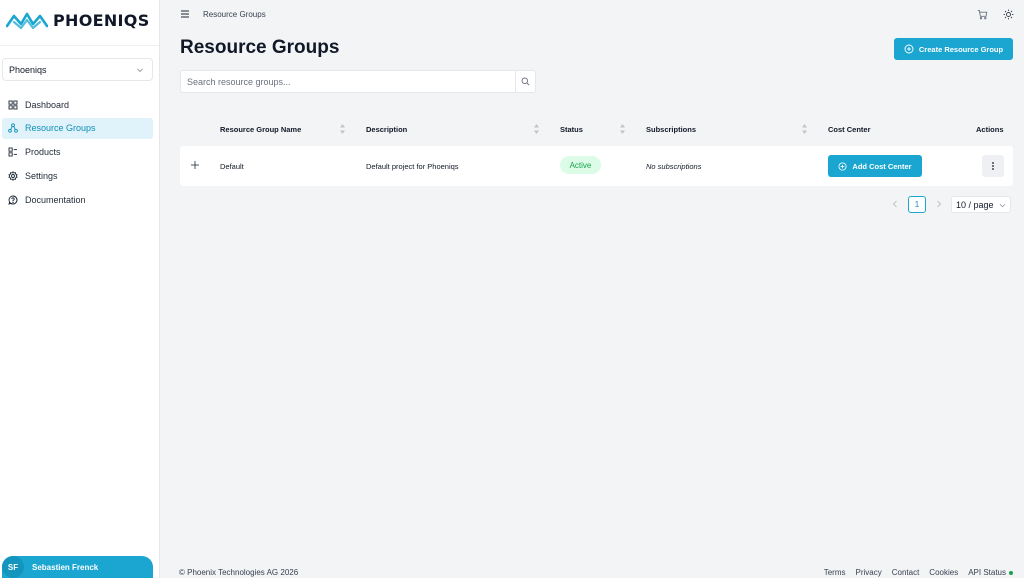 The image size is (1024, 578). I want to click on gear-icon, so click(13, 175).